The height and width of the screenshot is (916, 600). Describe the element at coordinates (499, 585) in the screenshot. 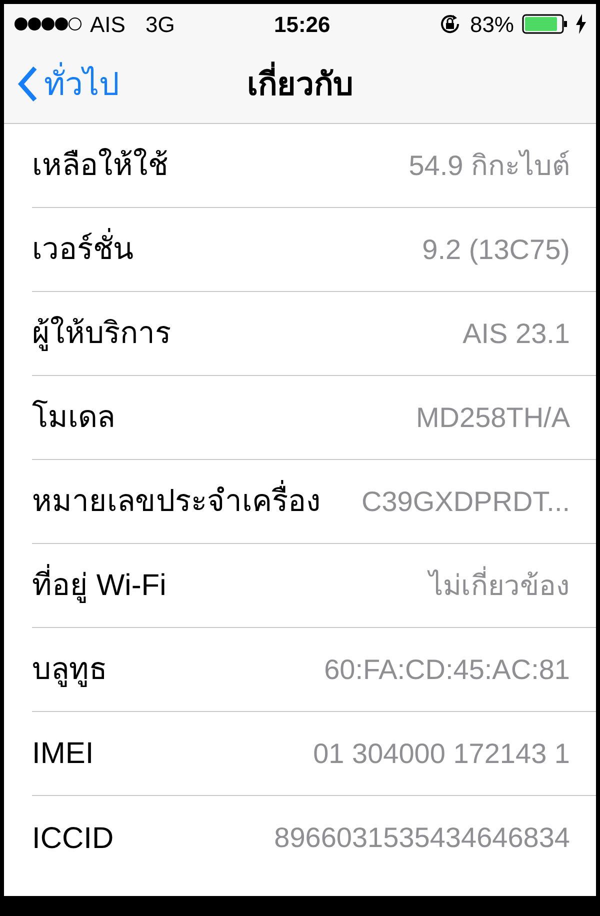

I see `row-value: ไม่เกี่ยวข้อง` at that location.